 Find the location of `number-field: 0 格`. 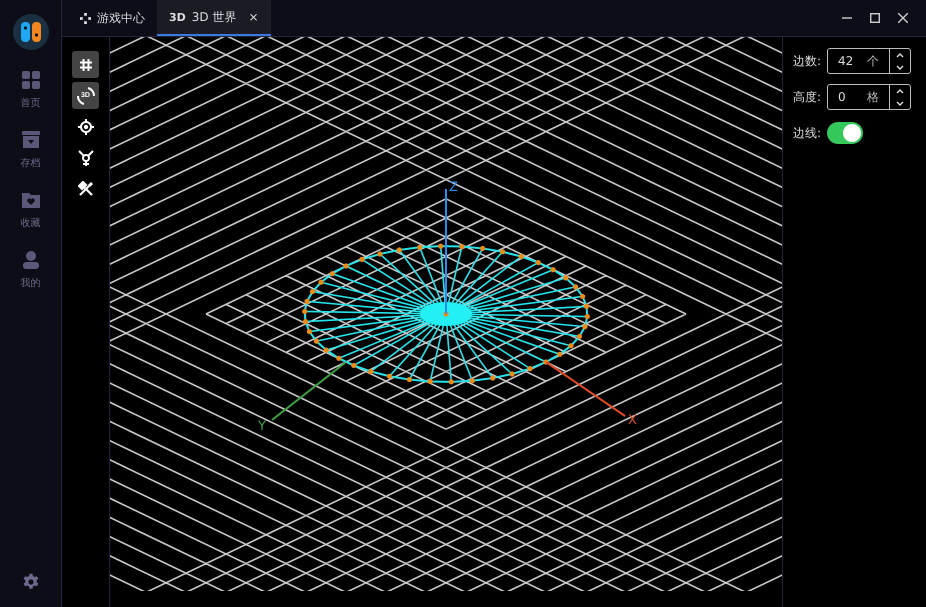

number-field: 0 格 is located at coordinates (869, 97).